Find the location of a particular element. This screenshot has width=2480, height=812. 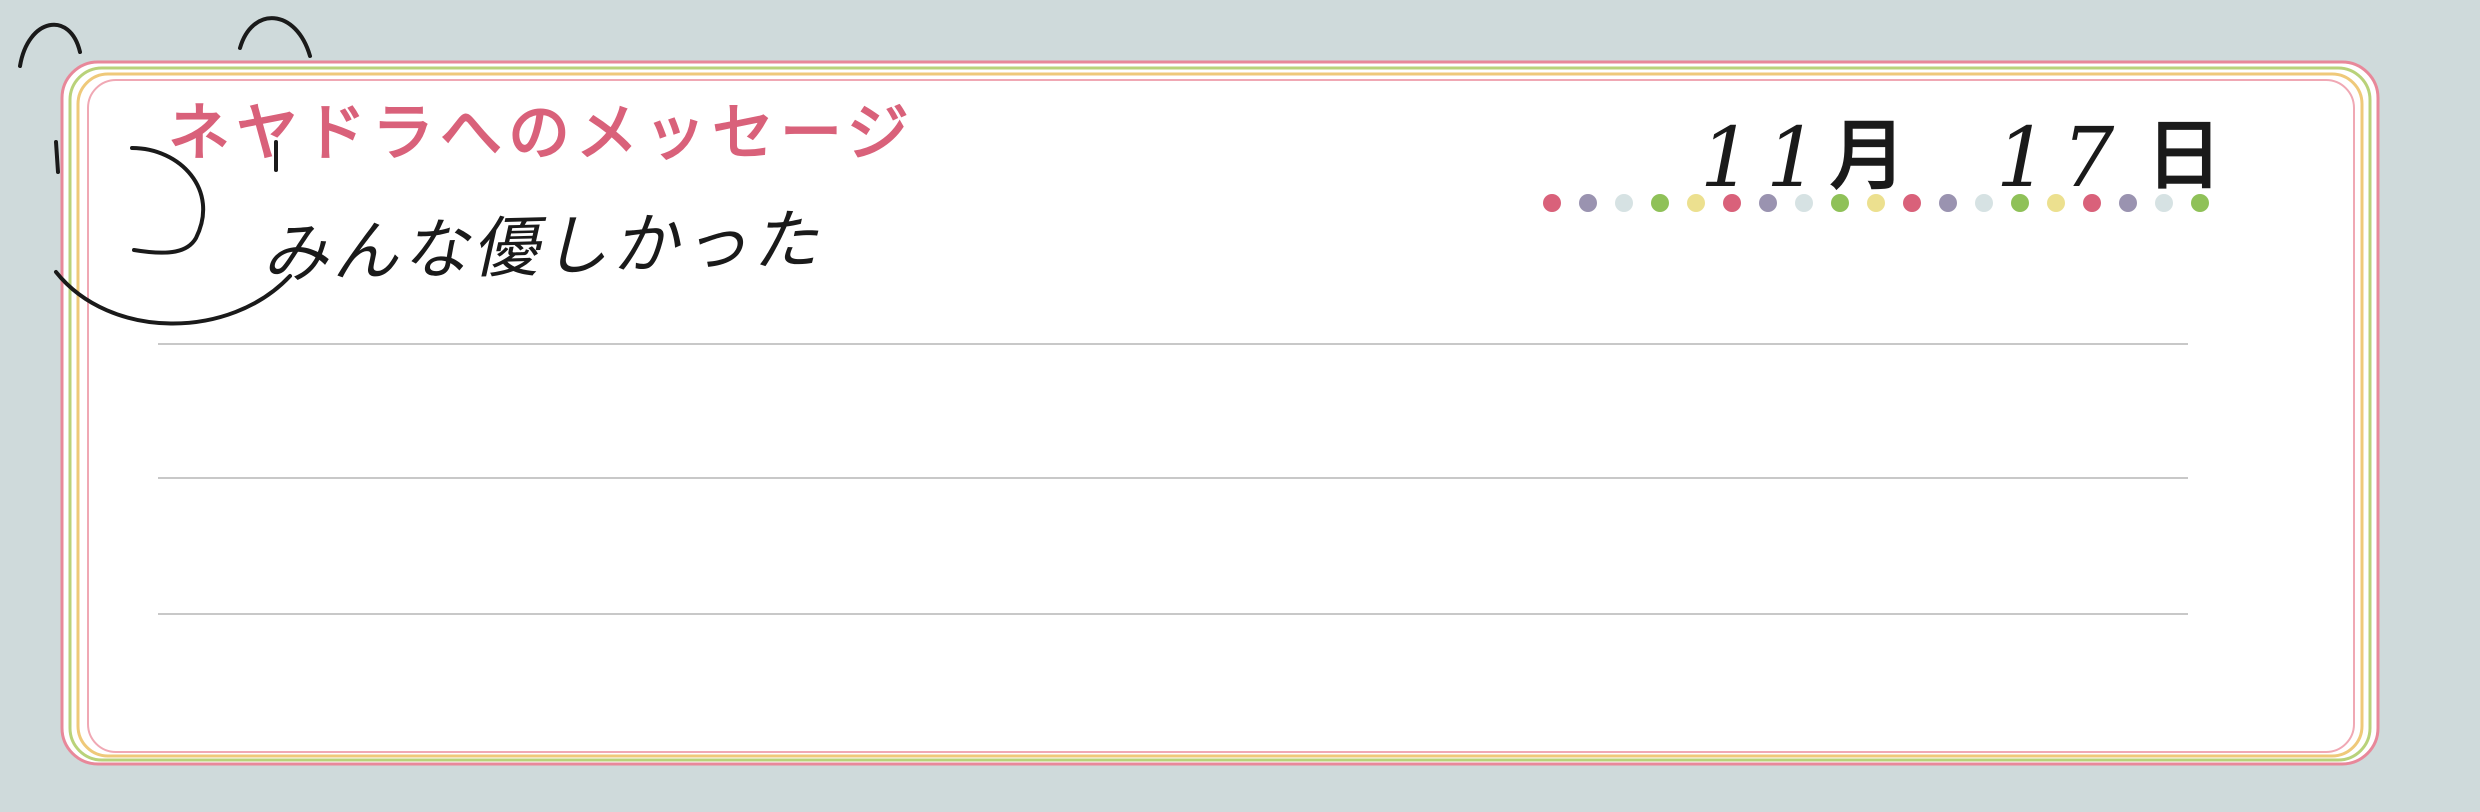

date-month-unit: 月 is located at coordinates (1868, 155).